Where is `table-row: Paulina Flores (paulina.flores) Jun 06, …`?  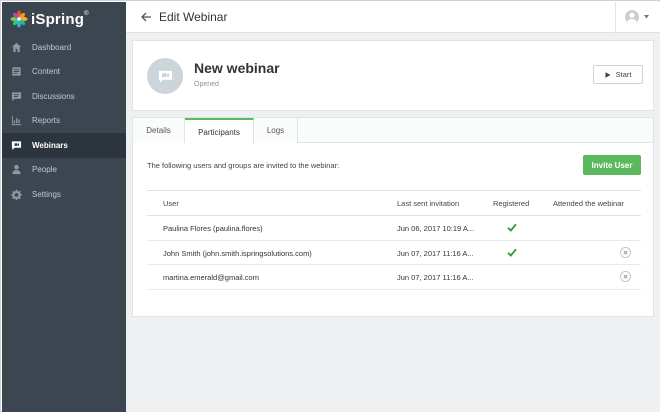 table-row: Paulina Flores (paulina.flores) Jun 06, … is located at coordinates (394, 228).